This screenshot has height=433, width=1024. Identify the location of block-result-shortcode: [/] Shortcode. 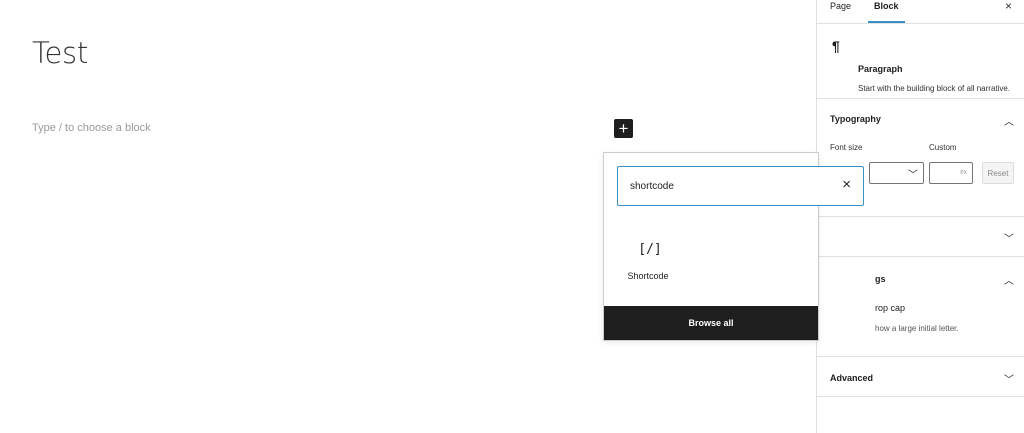
(653, 266).